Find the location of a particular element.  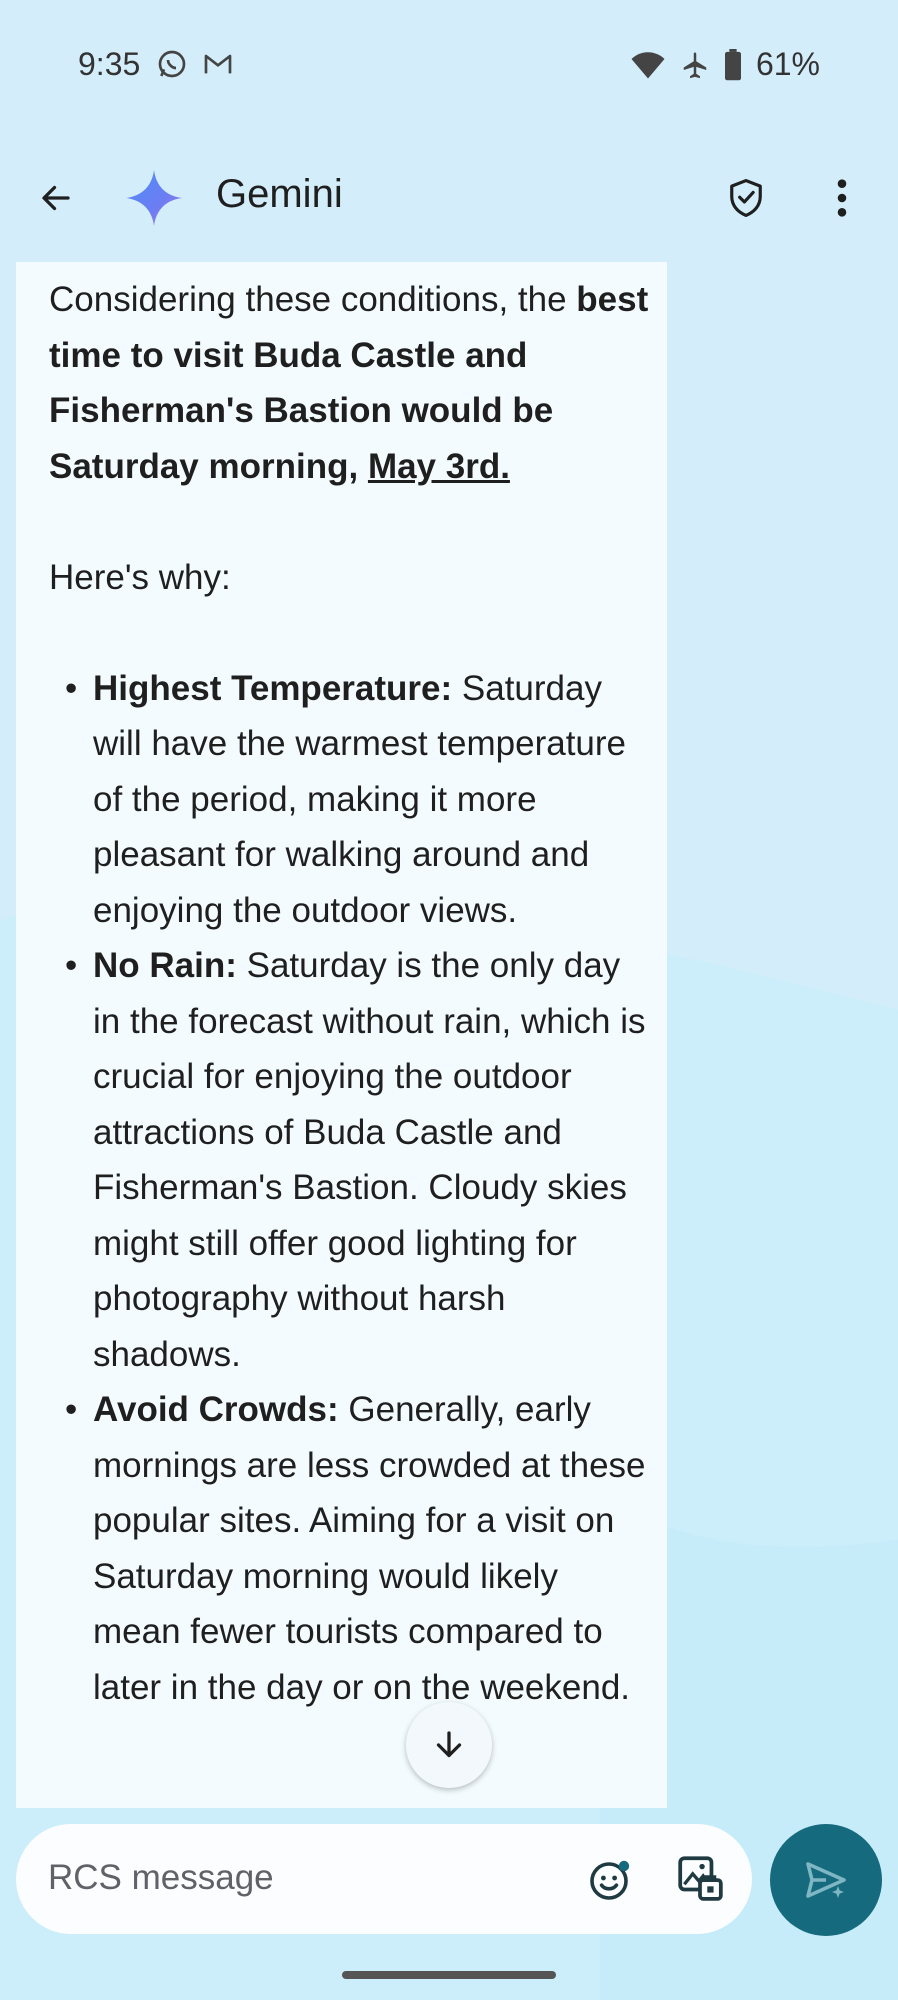

notification-icons is located at coordinates (195, 68).